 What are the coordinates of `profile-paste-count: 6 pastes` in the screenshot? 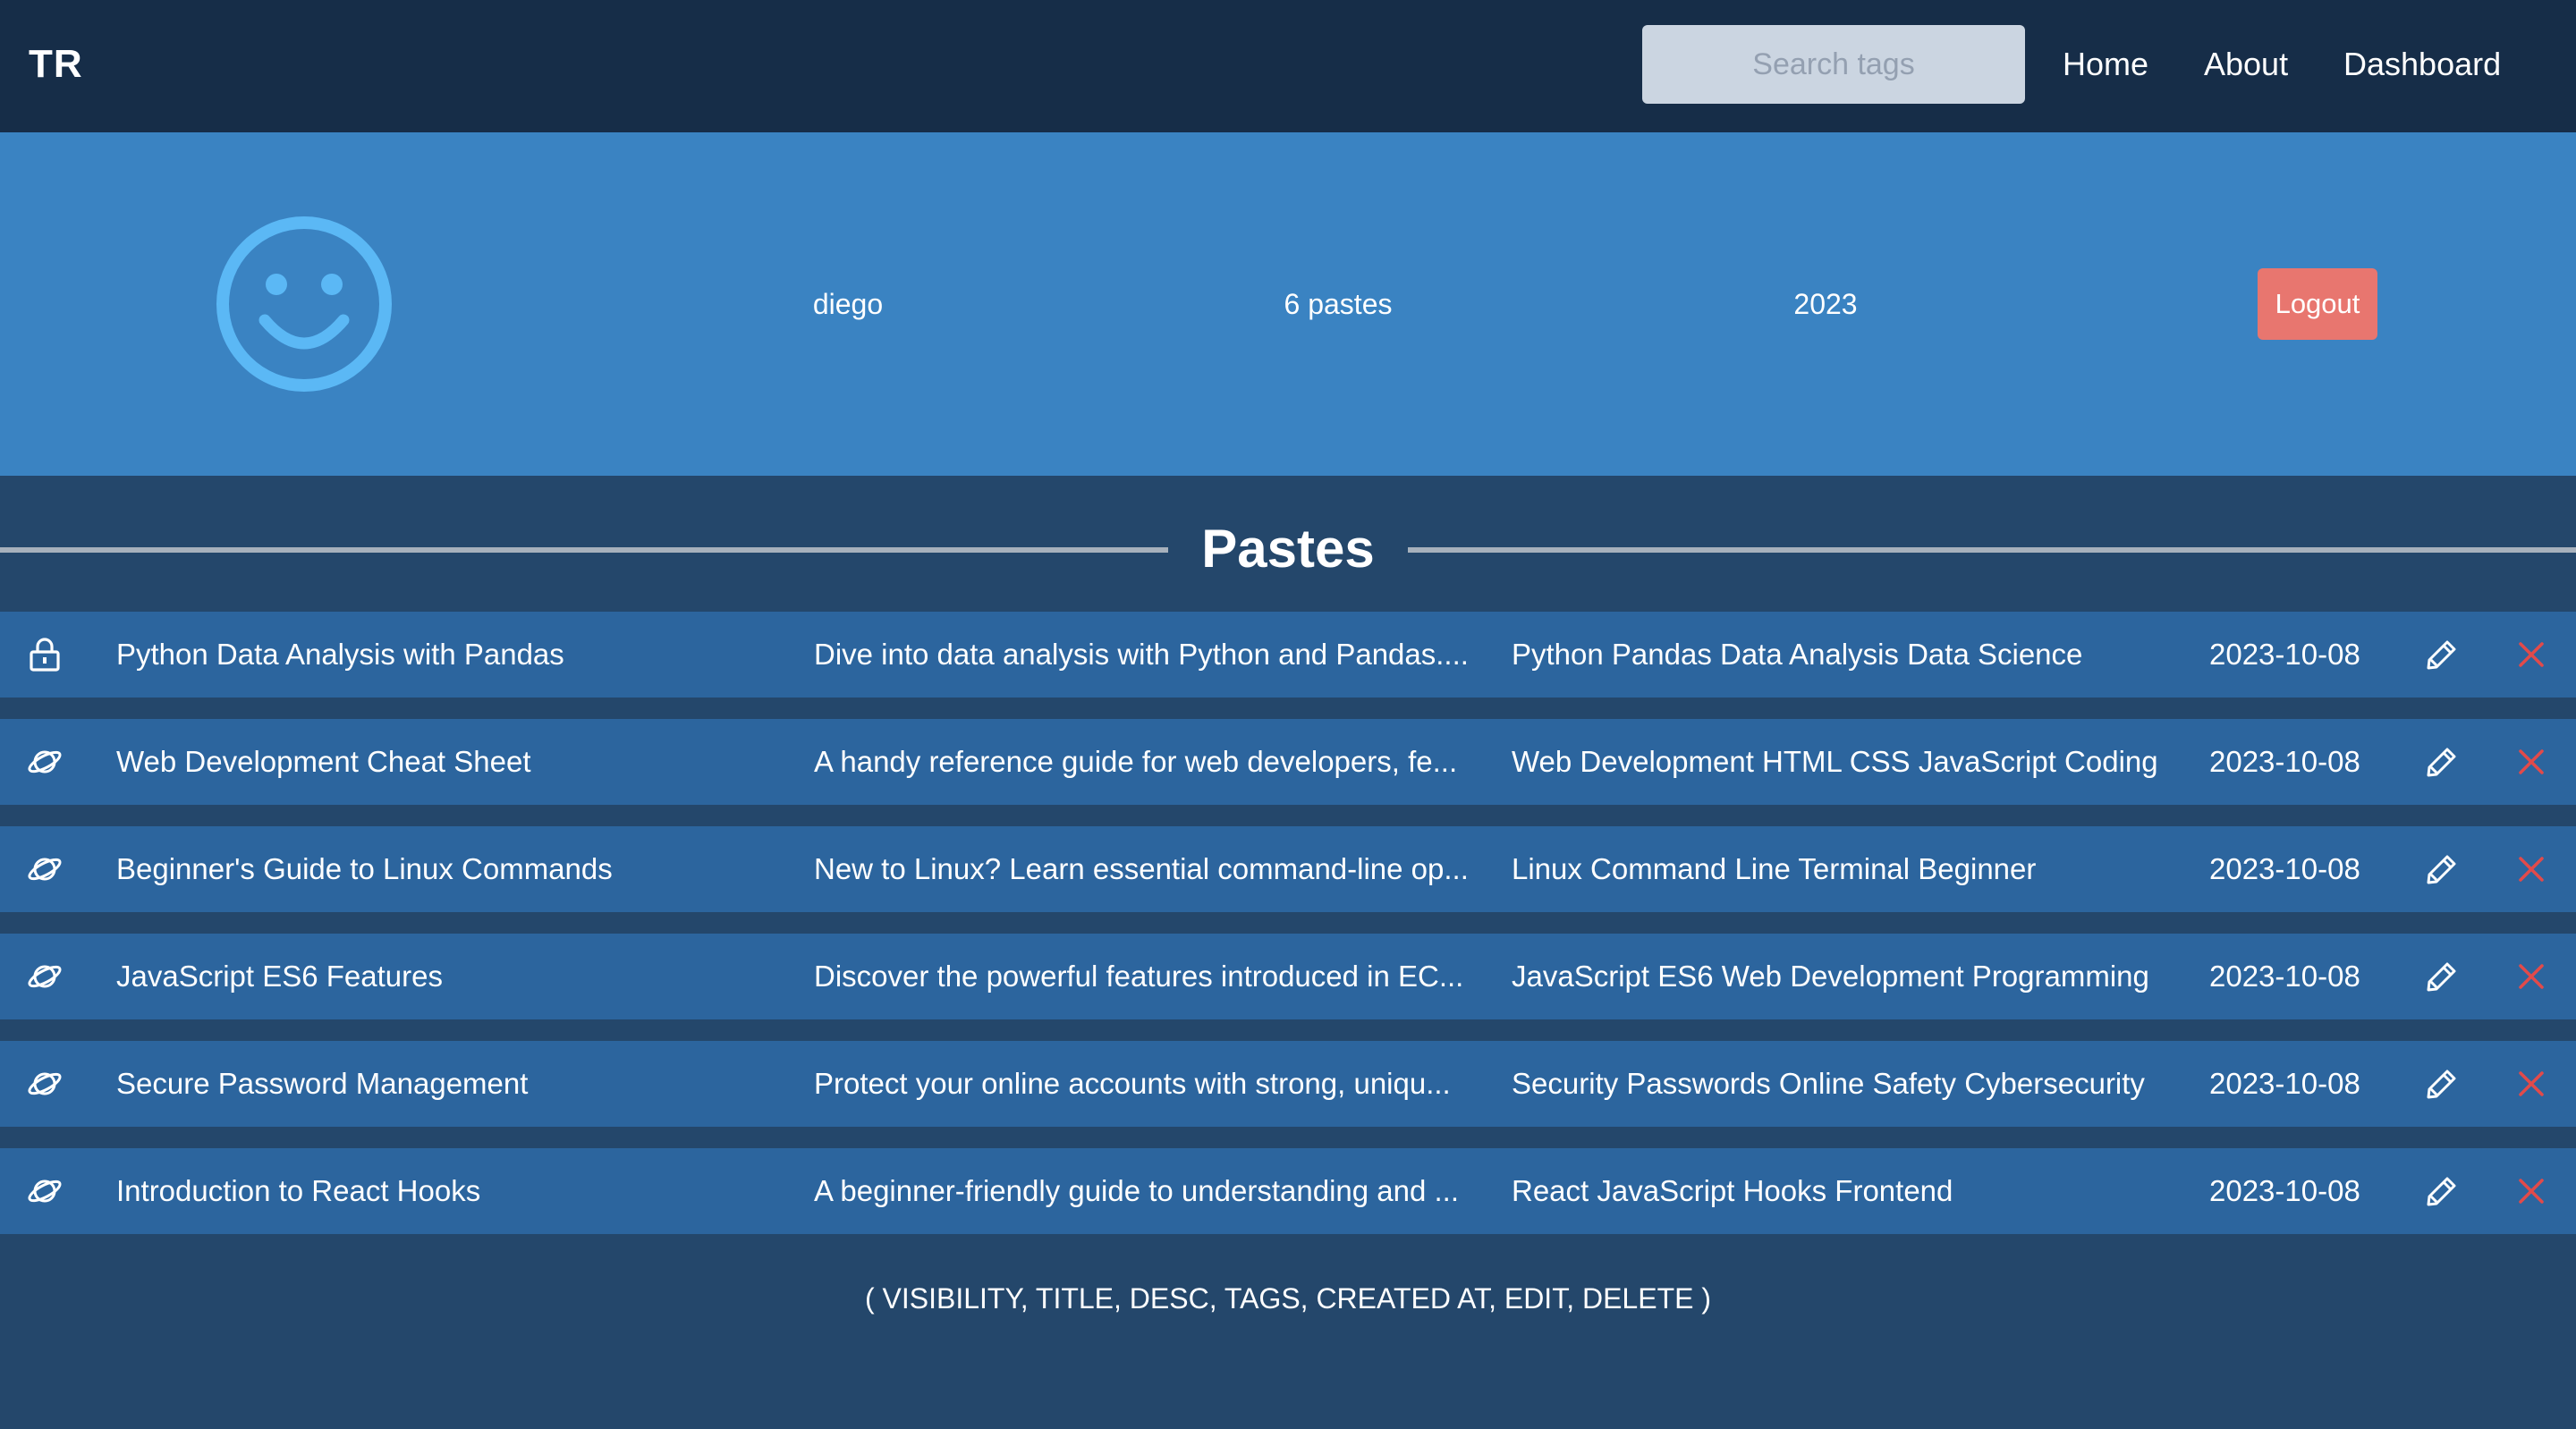 It's located at (1338, 304).